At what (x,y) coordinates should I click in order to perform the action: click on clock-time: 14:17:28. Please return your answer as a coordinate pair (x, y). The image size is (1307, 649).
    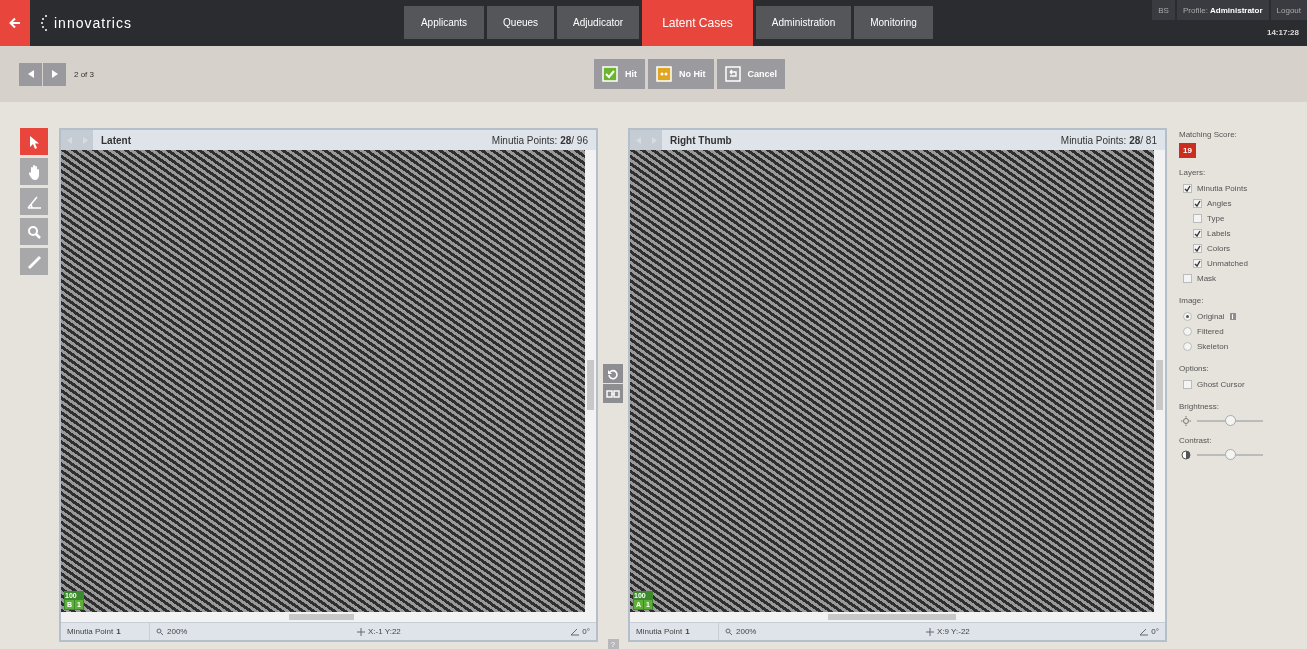
    Looking at the image, I should click on (1282, 32).